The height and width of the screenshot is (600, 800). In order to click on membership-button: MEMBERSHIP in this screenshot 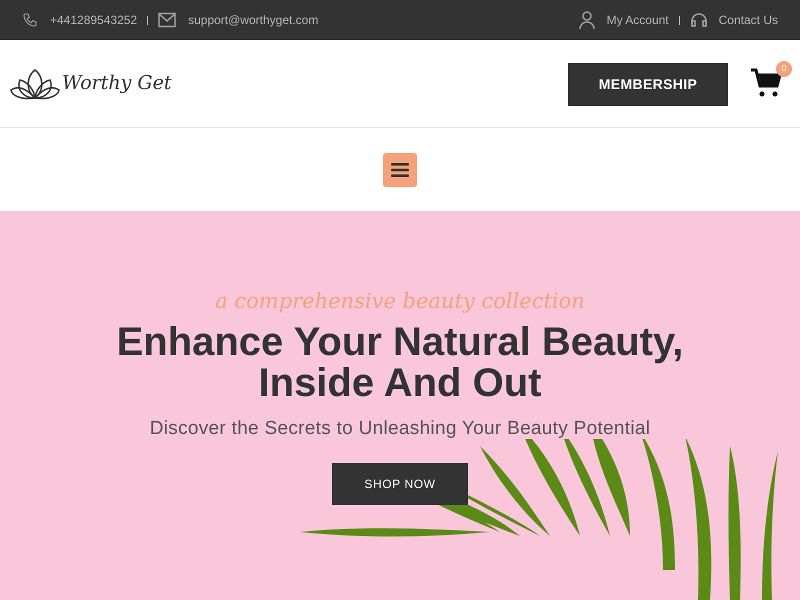, I will do `click(648, 84)`.